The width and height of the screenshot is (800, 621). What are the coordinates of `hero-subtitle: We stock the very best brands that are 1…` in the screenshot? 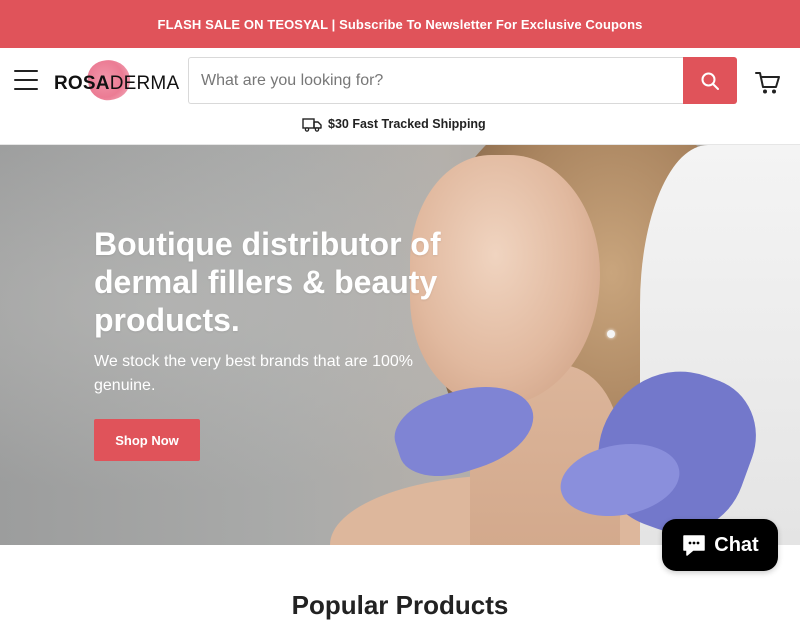 It's located at (253, 373).